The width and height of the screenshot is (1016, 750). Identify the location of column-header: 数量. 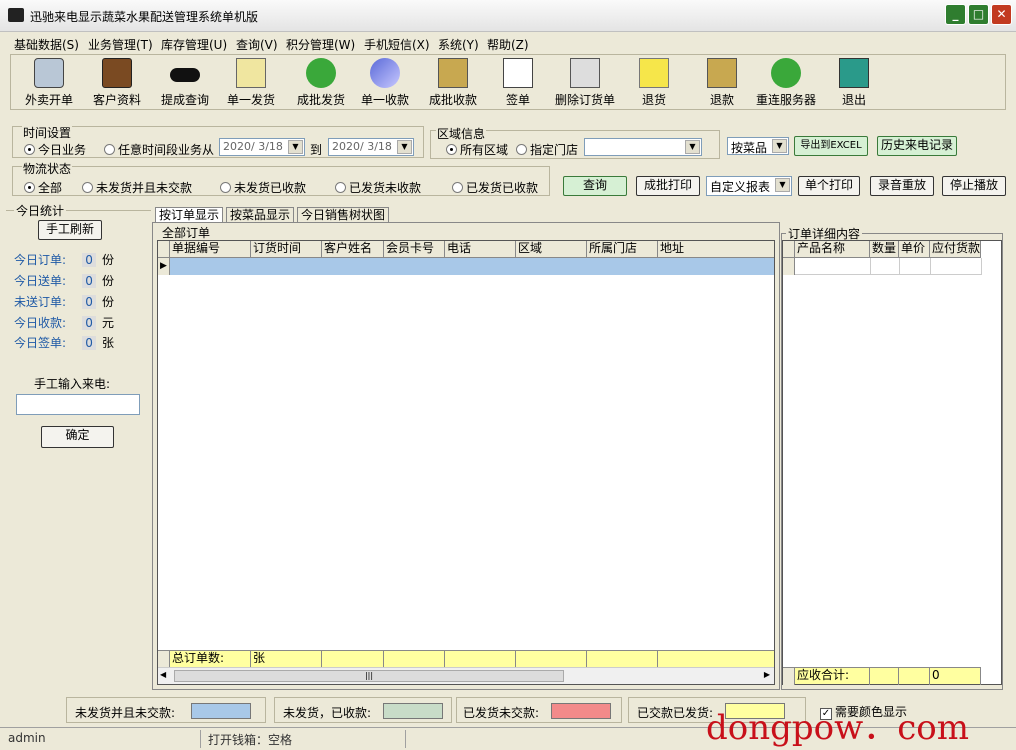
(884, 249).